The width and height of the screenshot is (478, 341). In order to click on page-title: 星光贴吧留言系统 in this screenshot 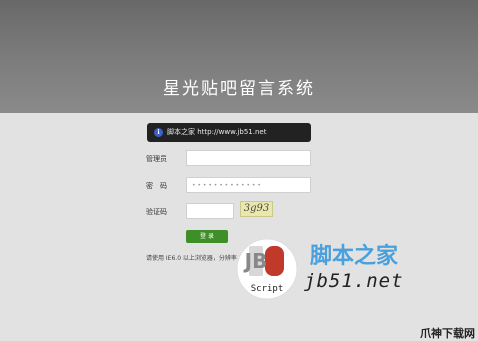, I will do `click(239, 89)`.